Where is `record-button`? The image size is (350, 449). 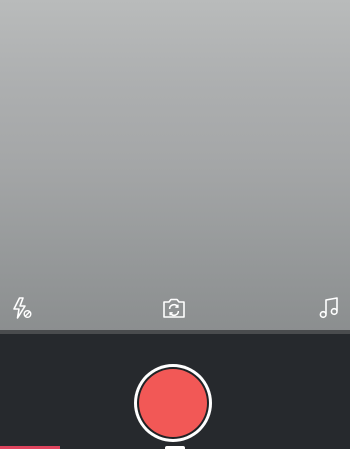
record-button is located at coordinates (173, 403).